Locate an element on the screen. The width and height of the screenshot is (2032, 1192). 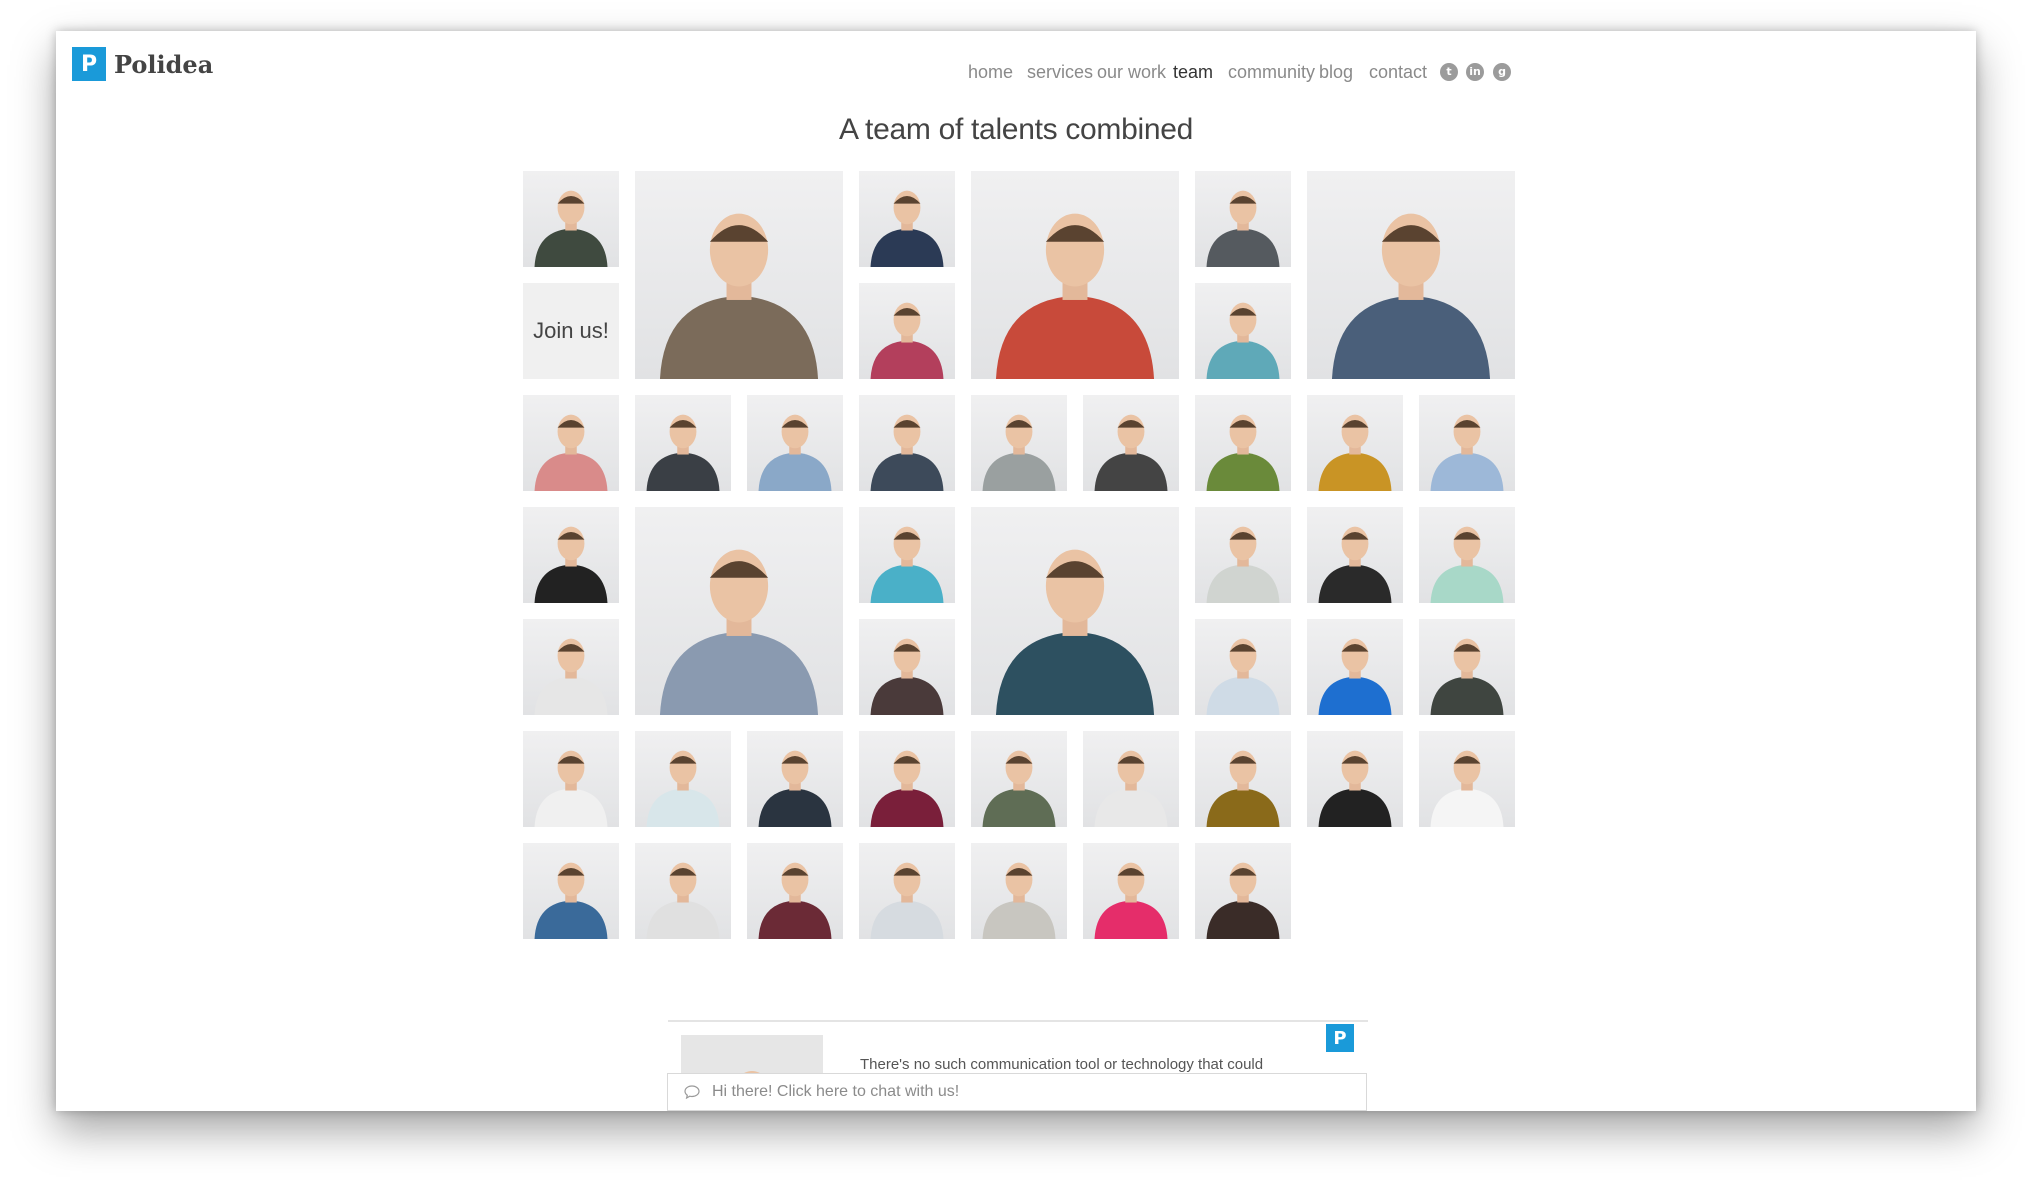
join-us-tile: Join us! is located at coordinates (571, 331).